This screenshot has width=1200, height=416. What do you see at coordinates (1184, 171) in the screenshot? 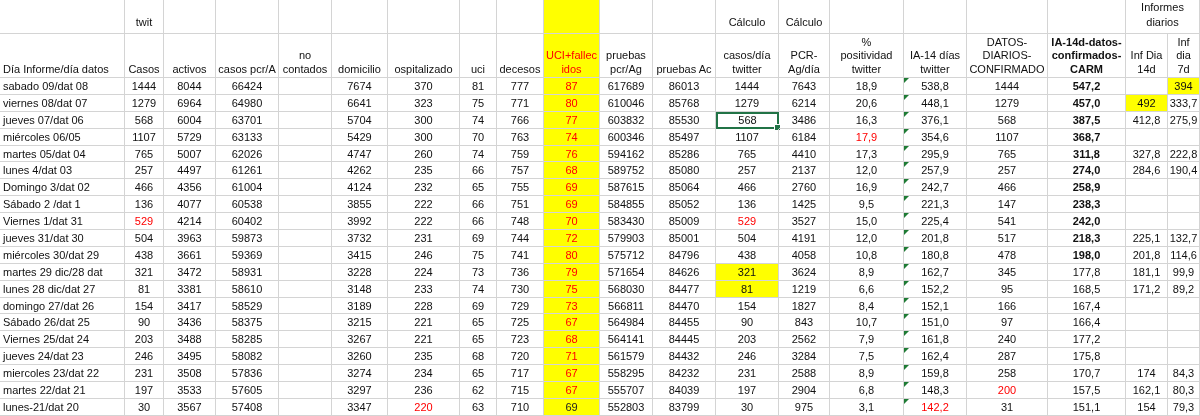
I see `table-cell: 190,4` at bounding box center [1184, 171].